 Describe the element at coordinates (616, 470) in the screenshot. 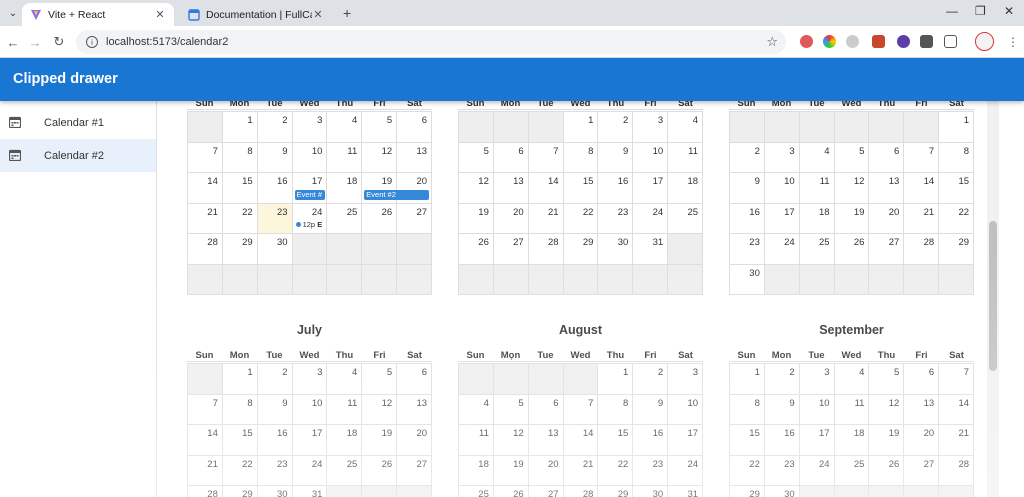

I see `day-cell: 22` at that location.